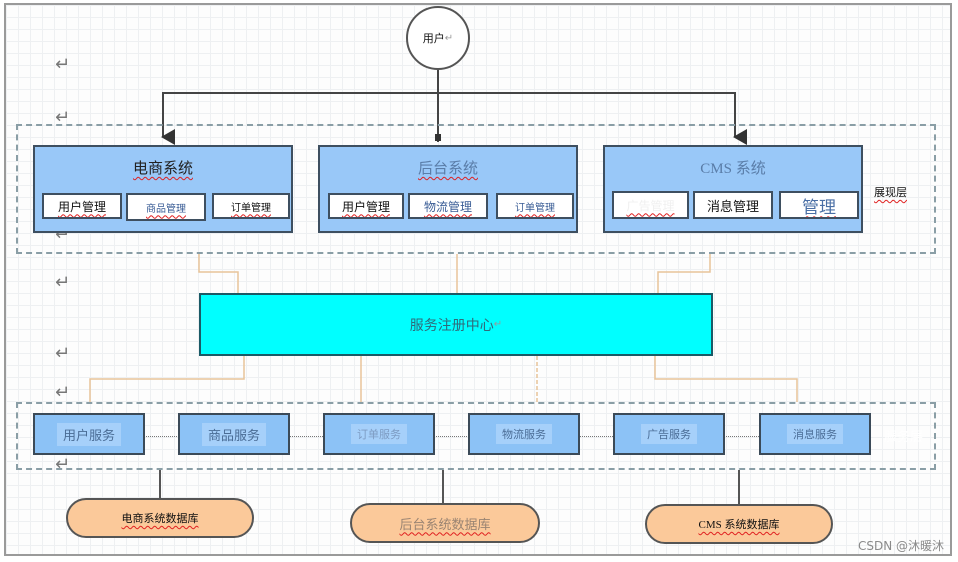 The image size is (958, 562). I want to click on module-box: 物流管理, so click(448, 206).